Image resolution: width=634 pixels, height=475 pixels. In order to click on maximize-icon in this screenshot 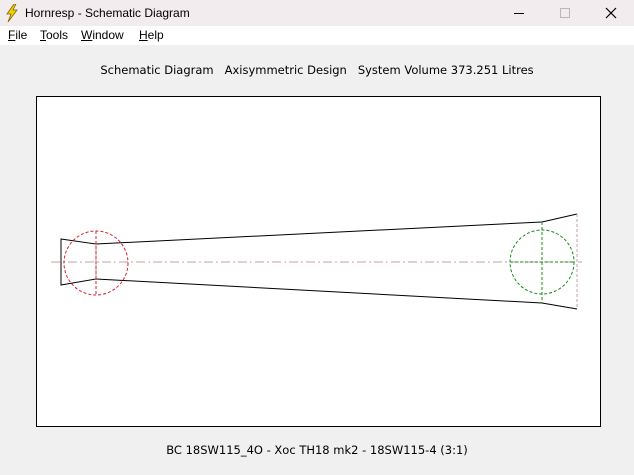, I will do `click(565, 13)`.